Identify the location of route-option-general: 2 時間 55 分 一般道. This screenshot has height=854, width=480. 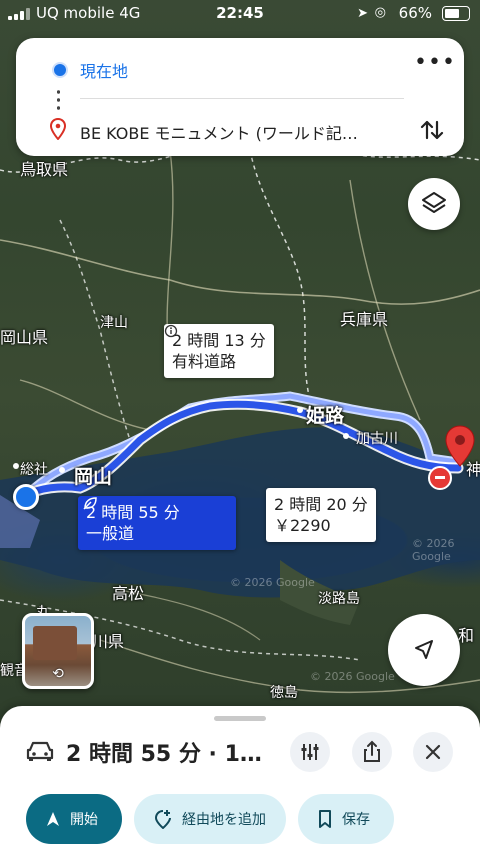
(157, 523).